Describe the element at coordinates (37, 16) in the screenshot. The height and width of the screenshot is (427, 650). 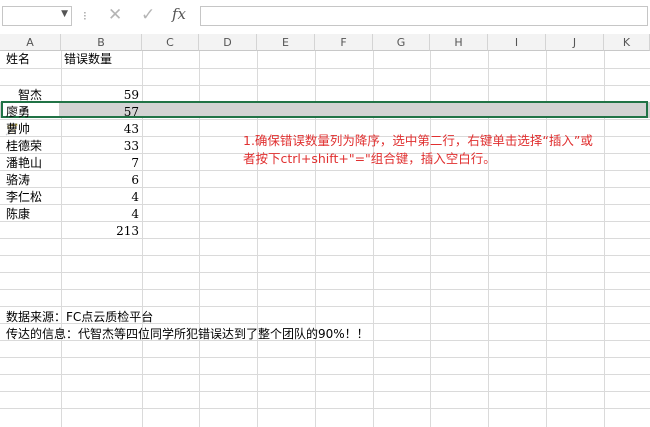
I see `name-box: ▼` at that location.